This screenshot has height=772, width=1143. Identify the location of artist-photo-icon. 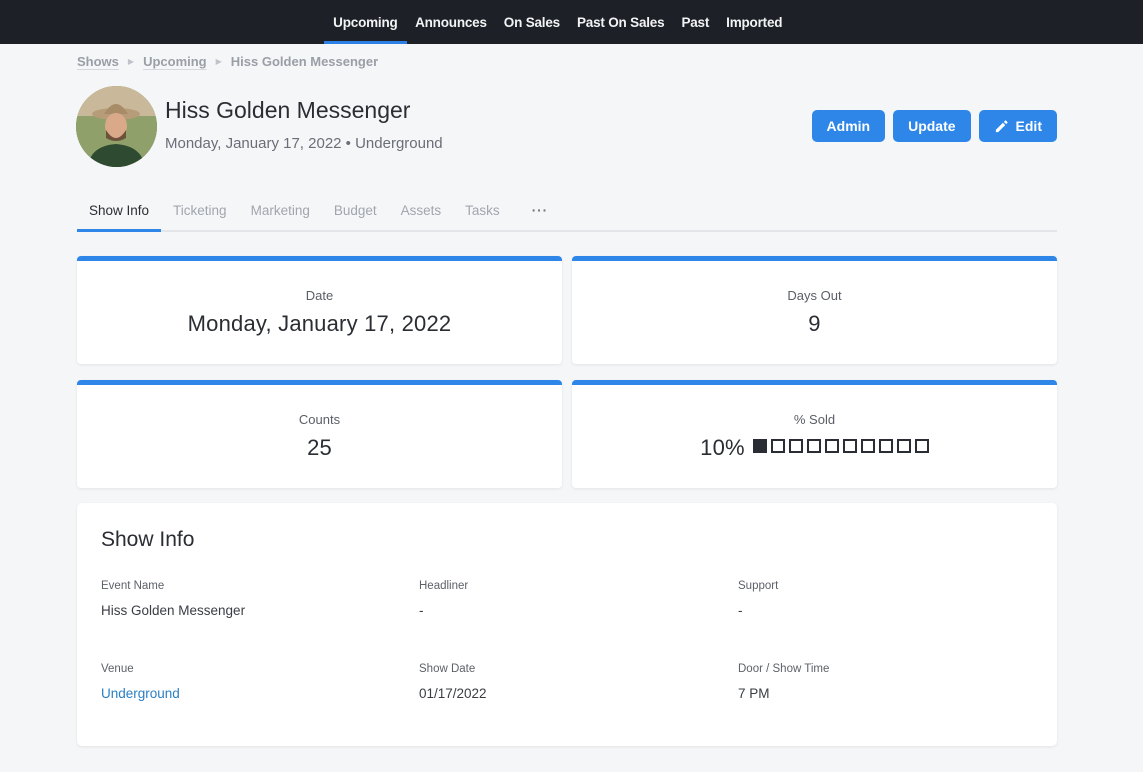
(116, 126).